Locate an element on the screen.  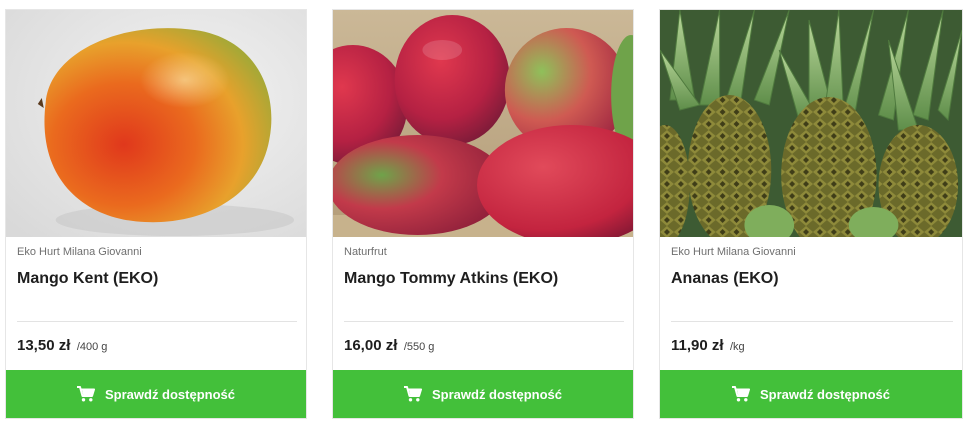
price-unit: /400 g is located at coordinates (92, 347).